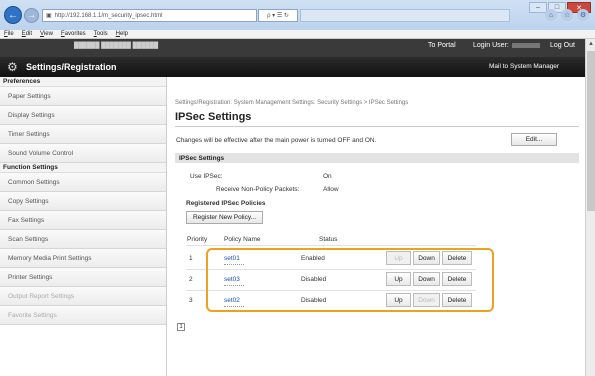 This screenshot has width=595, height=376. I want to click on address-tools: ρ ▾ ☰ ↻, so click(278, 15).